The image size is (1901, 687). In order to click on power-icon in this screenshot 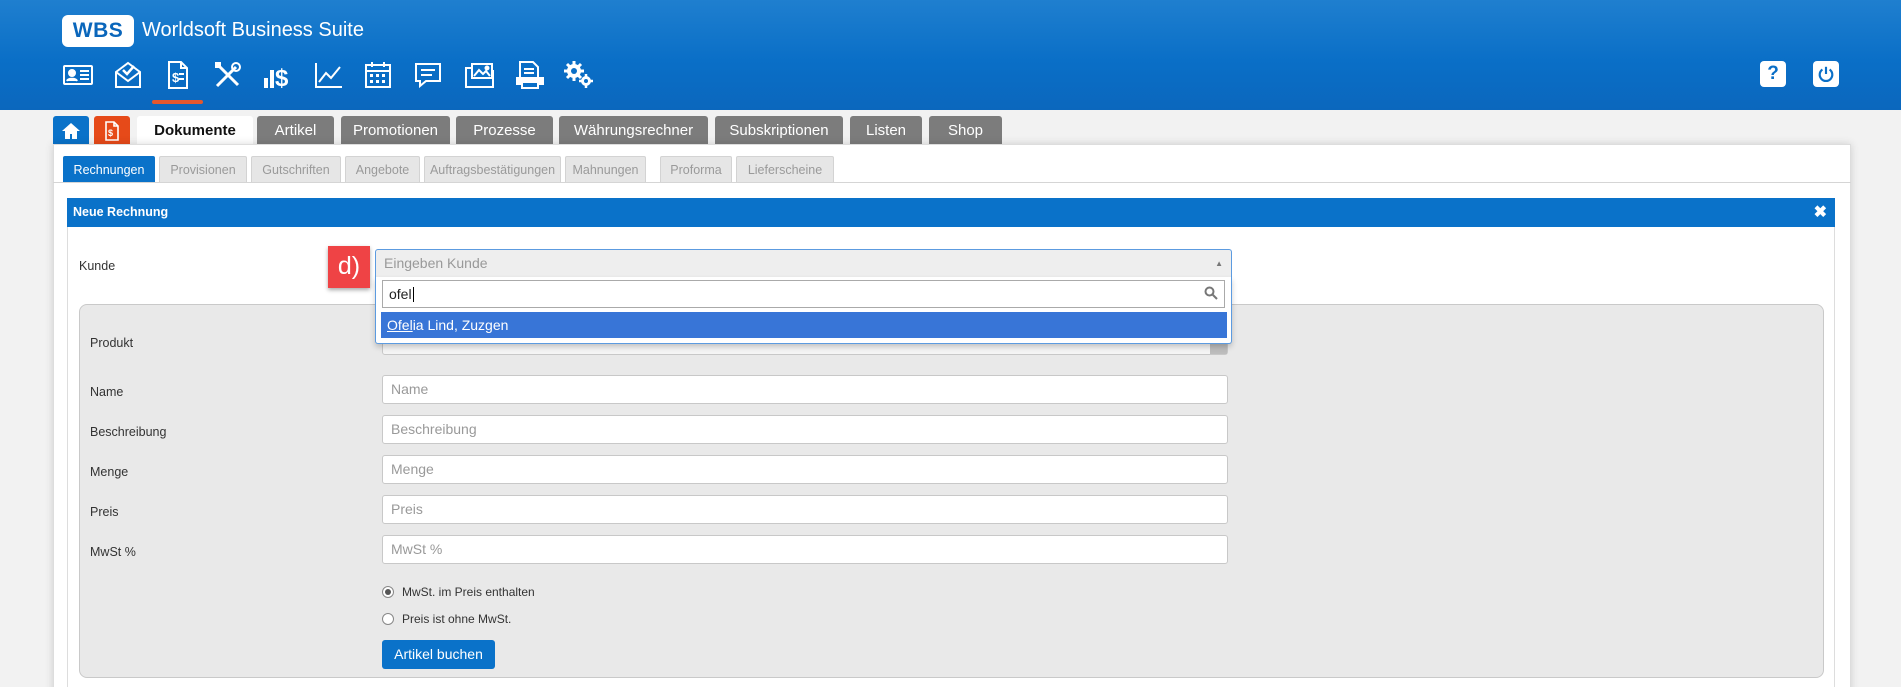, I will do `click(1826, 74)`.